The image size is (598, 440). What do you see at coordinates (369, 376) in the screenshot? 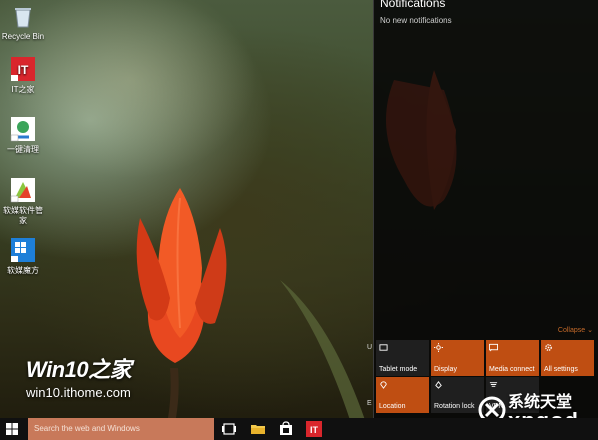
I see `partially-hidden-text: U E` at bounding box center [369, 376].